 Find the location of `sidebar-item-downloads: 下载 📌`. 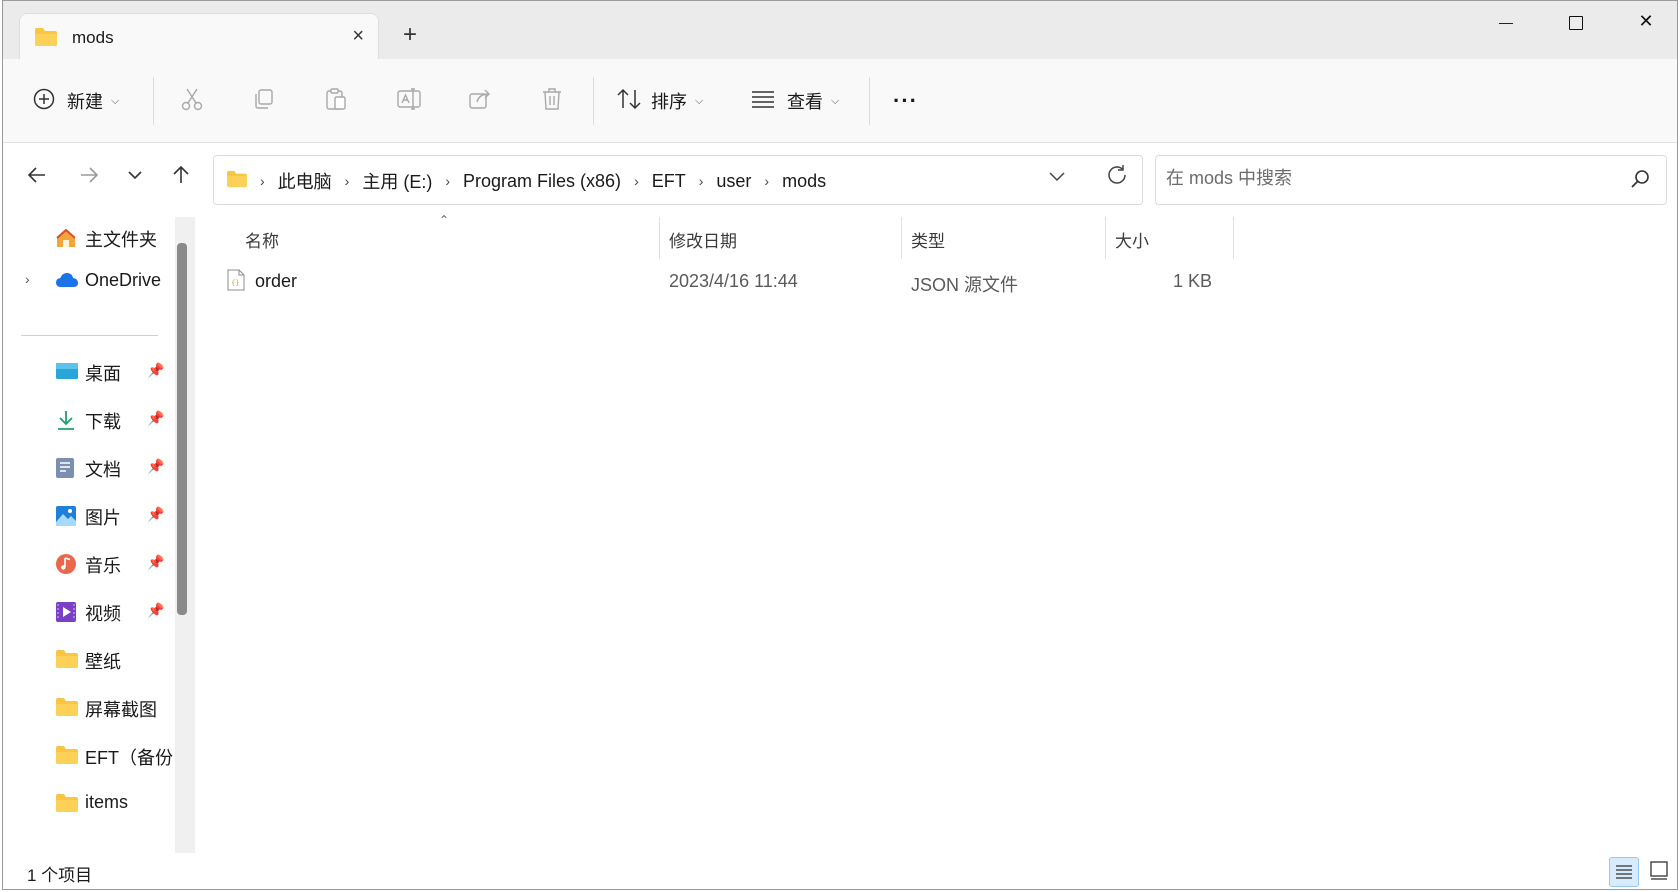

sidebar-item-downloads: 下载 📌 is located at coordinates (89, 419).